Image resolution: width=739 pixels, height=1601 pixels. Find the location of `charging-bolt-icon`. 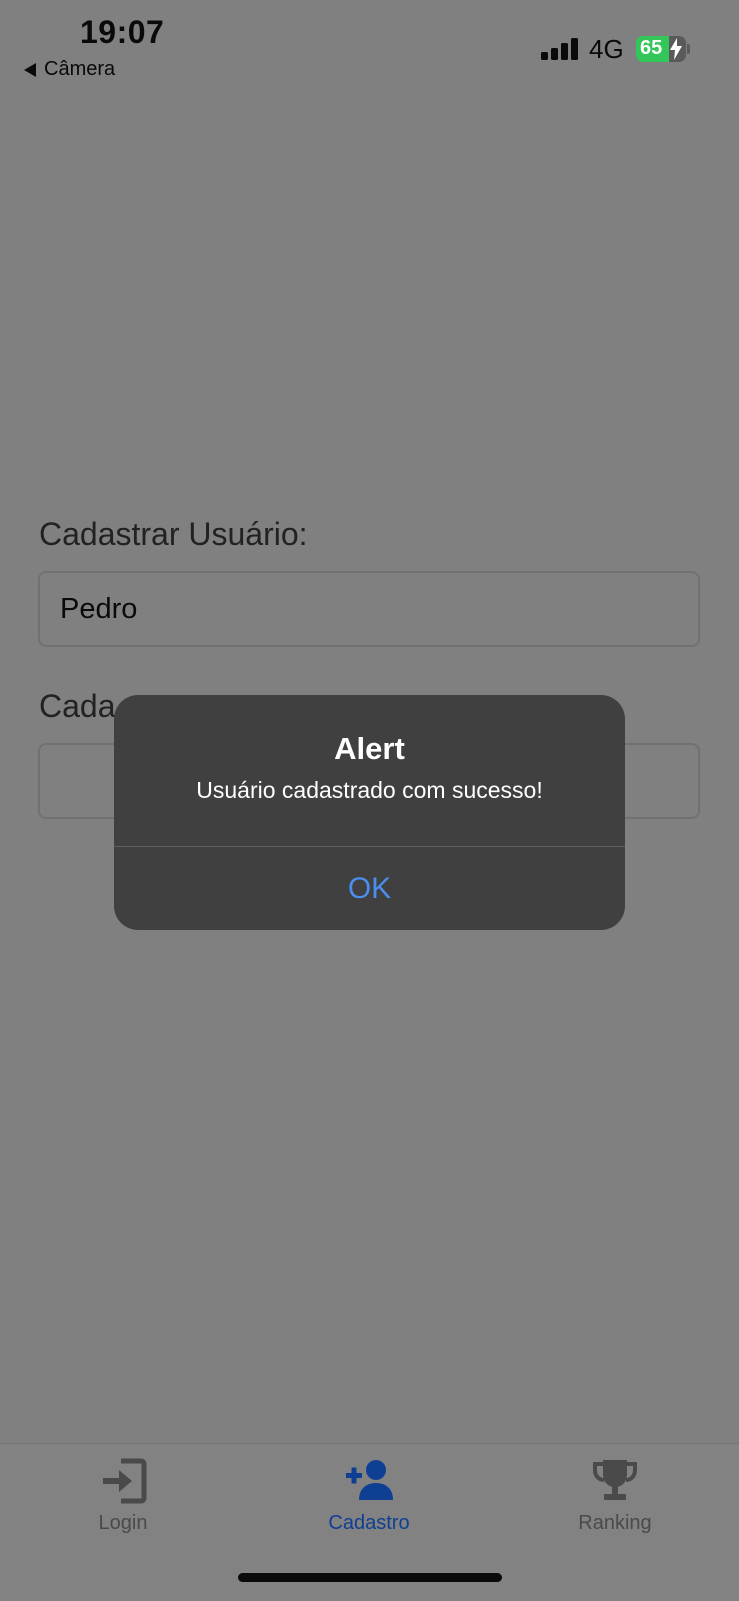

charging-bolt-icon is located at coordinates (676, 49).